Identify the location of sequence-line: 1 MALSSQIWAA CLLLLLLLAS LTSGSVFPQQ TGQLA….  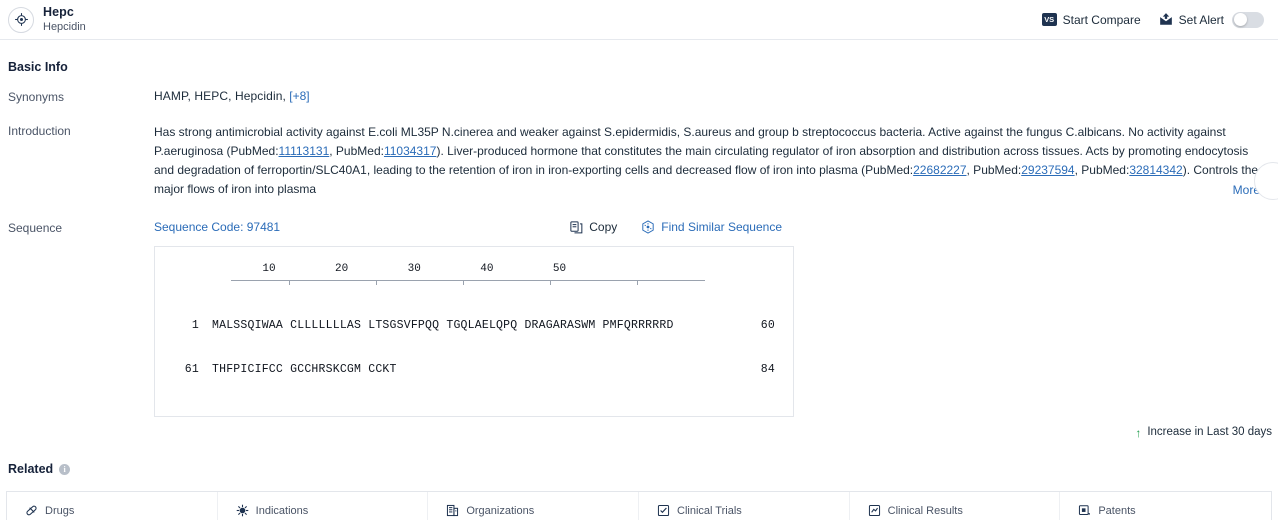
(474, 325).